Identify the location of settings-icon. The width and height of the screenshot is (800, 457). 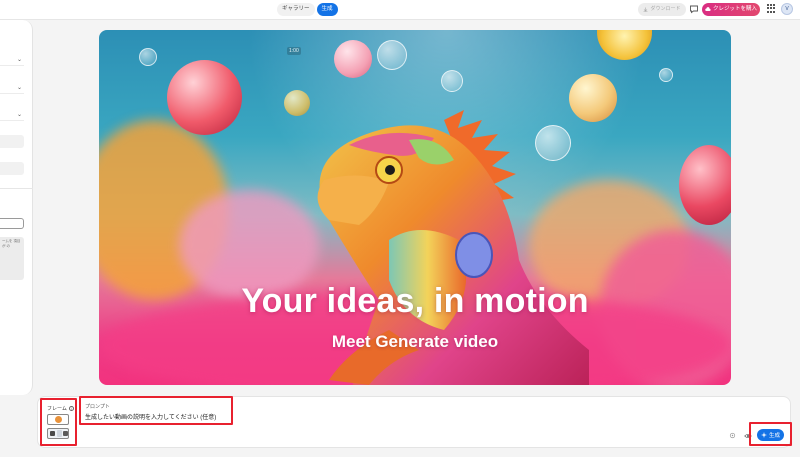
(732, 435).